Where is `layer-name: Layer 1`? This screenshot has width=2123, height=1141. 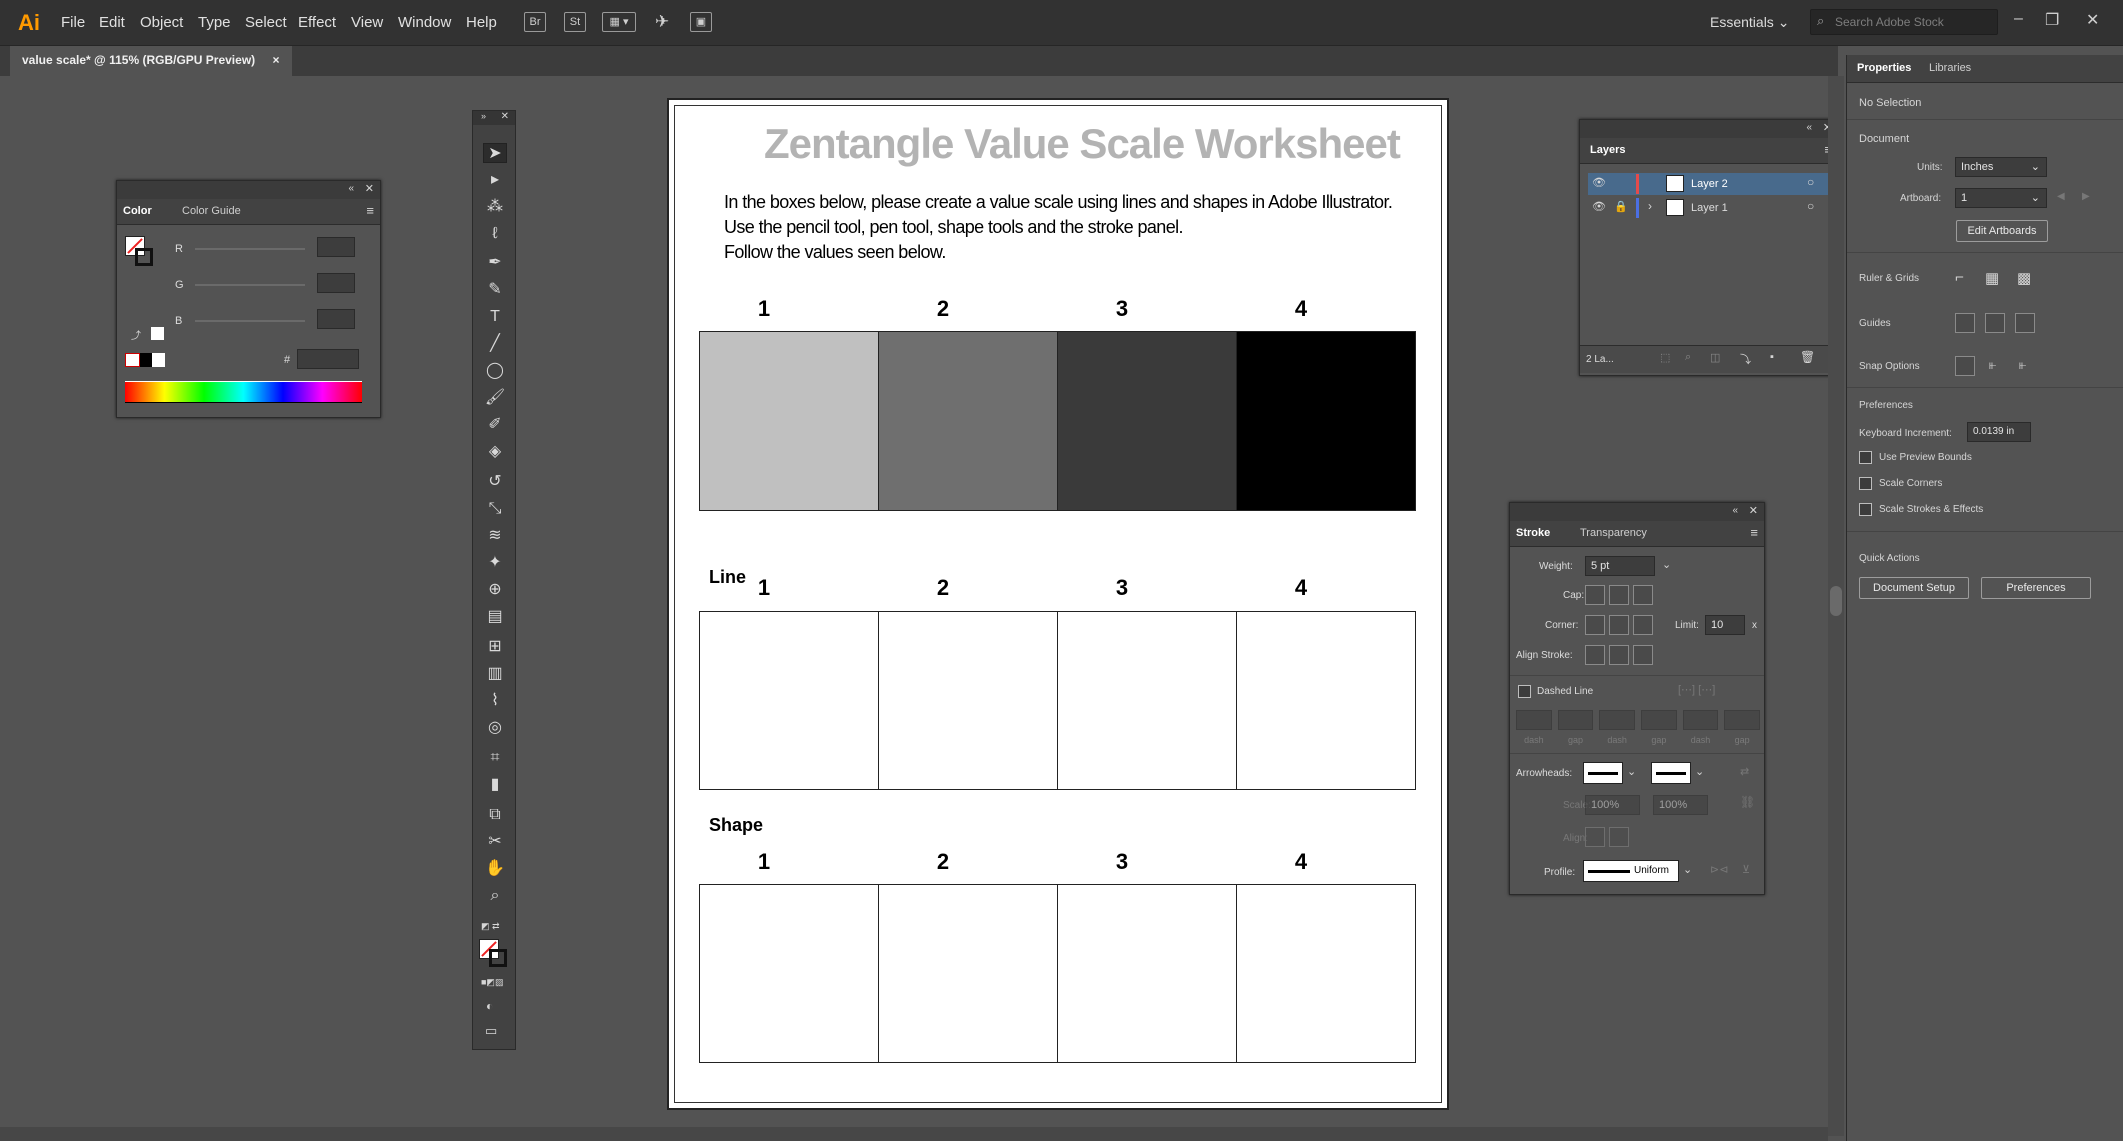
layer-name: Layer 1 is located at coordinates (1709, 208).